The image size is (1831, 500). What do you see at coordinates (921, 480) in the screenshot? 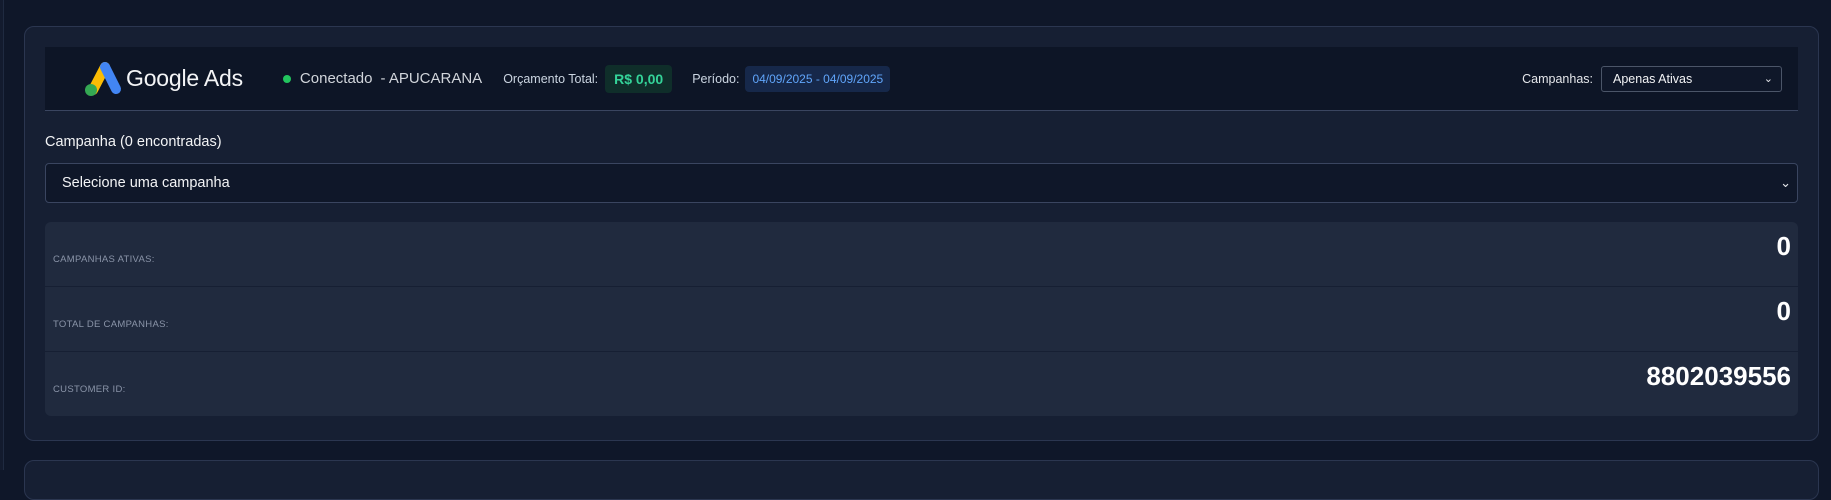
I see `next-panel` at bounding box center [921, 480].